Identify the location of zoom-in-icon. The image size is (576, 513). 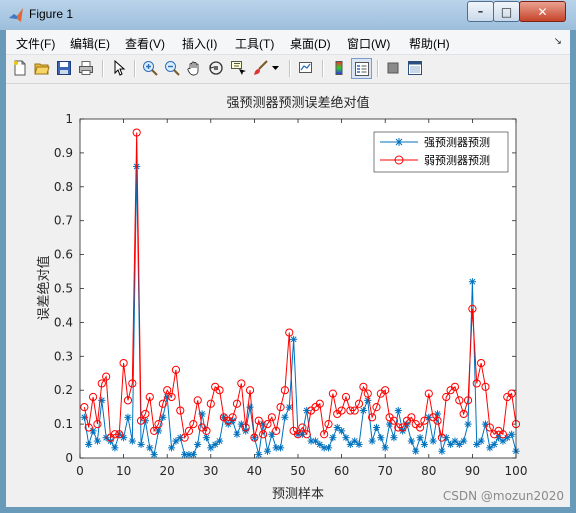
(150, 68).